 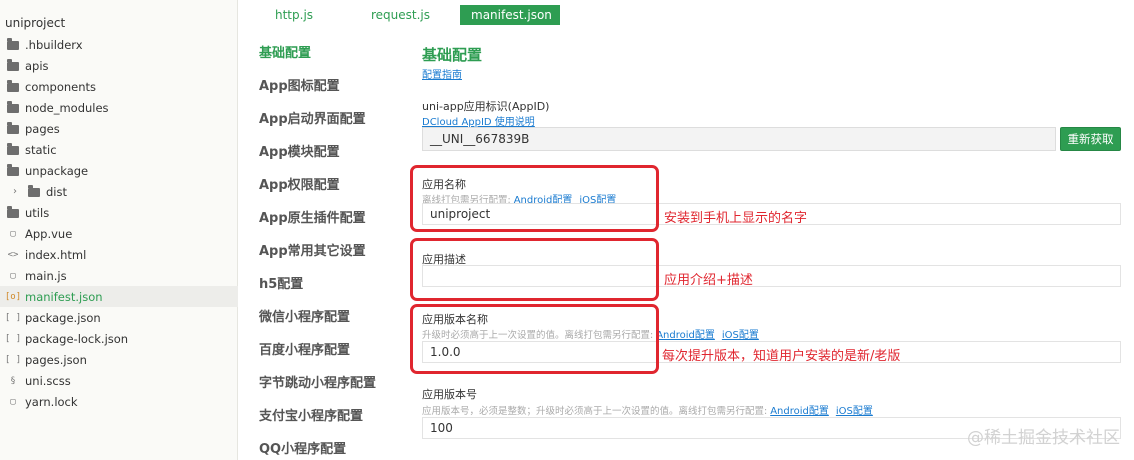 I want to click on nav-app-splash: App启动界面配置, so click(x=312, y=117).